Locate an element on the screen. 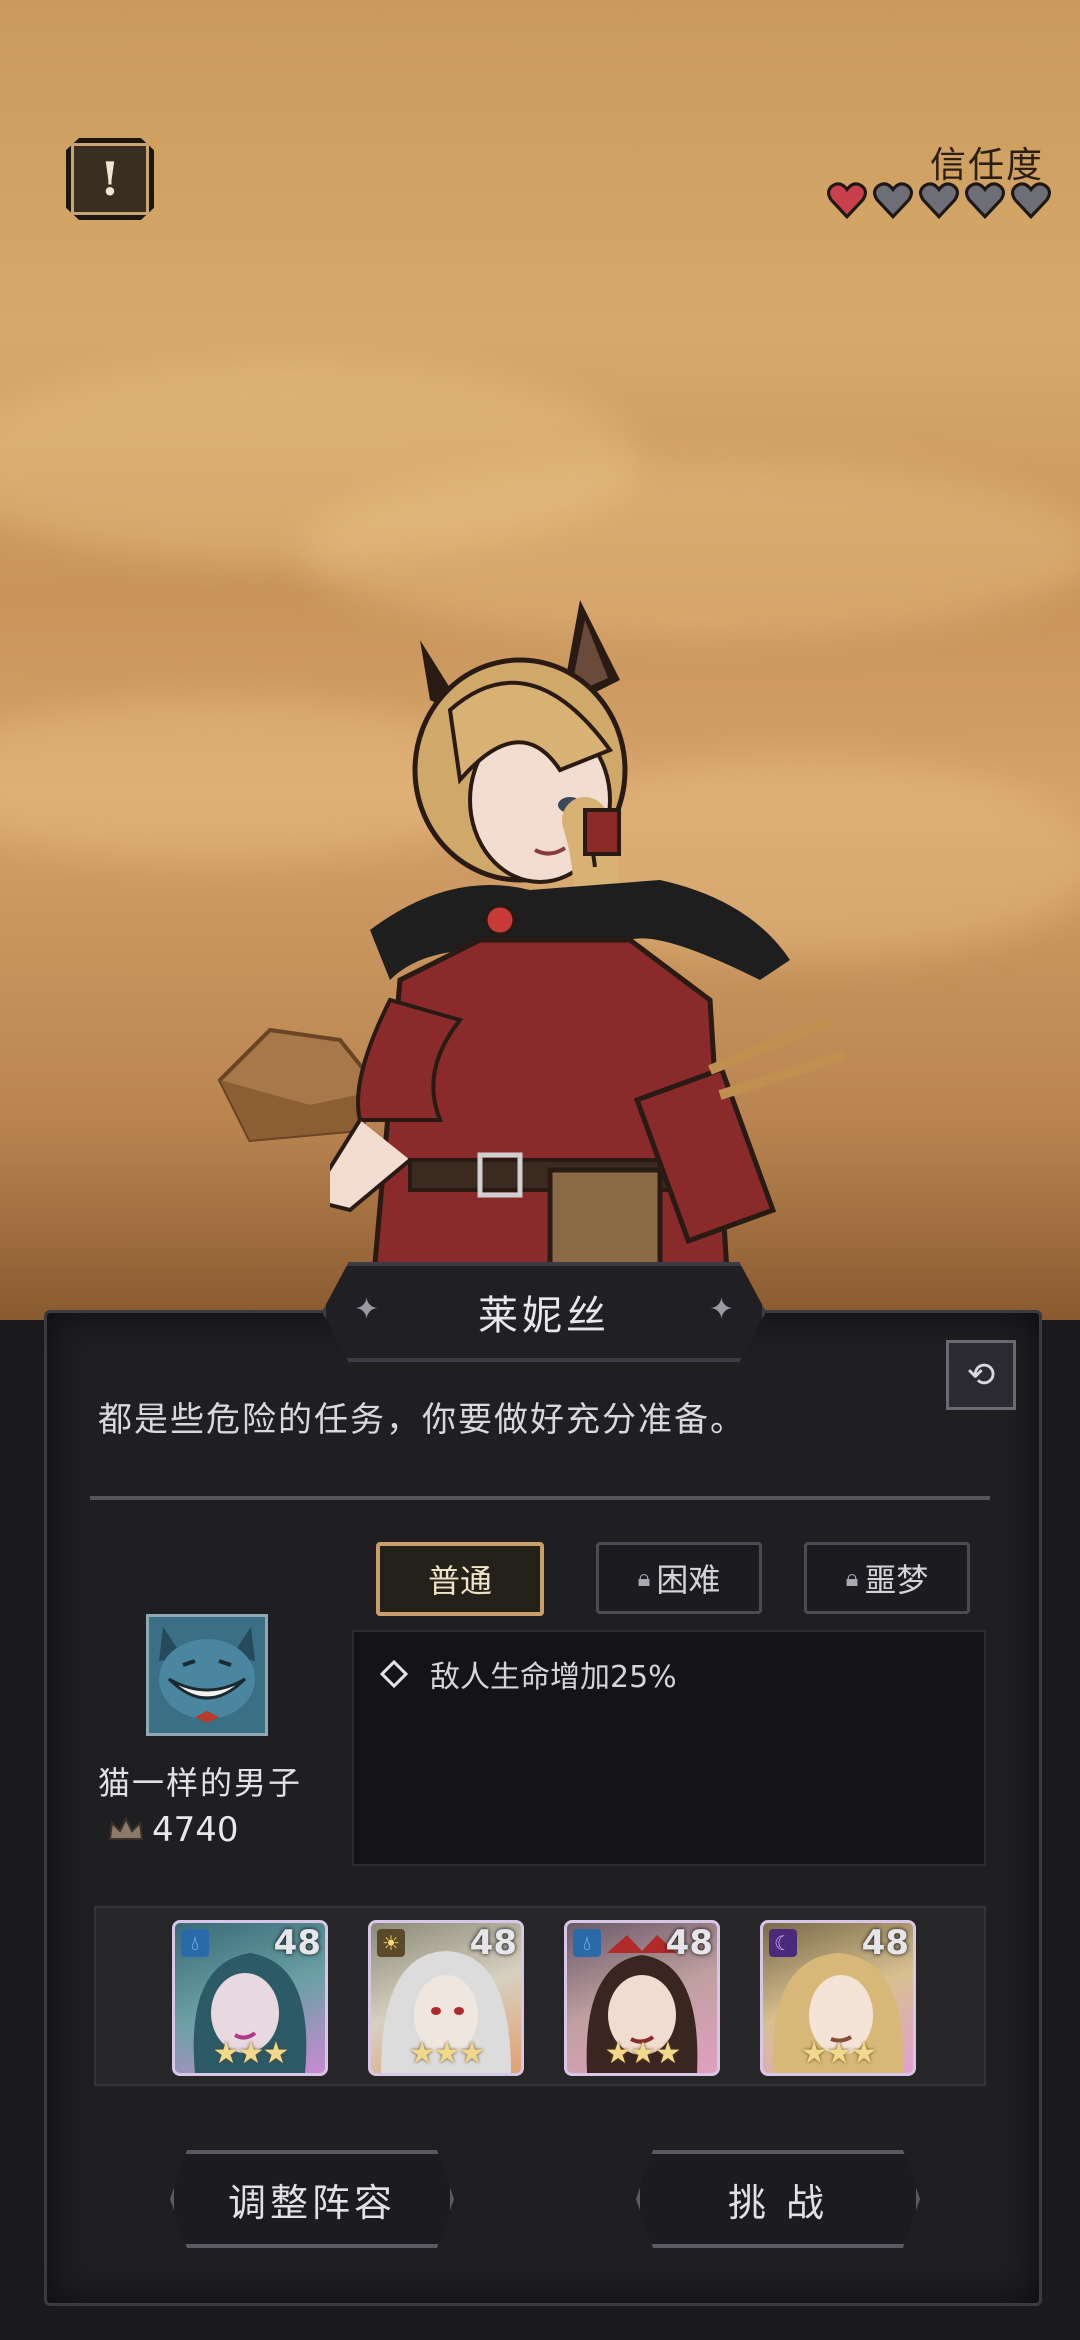 This screenshot has width=1080, height=2340. character-illustration is located at coordinates (588, 960).